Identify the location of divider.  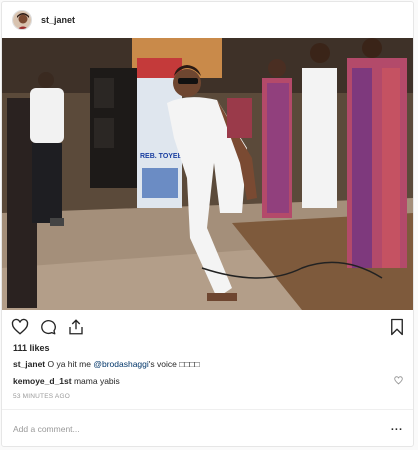
(207, 409).